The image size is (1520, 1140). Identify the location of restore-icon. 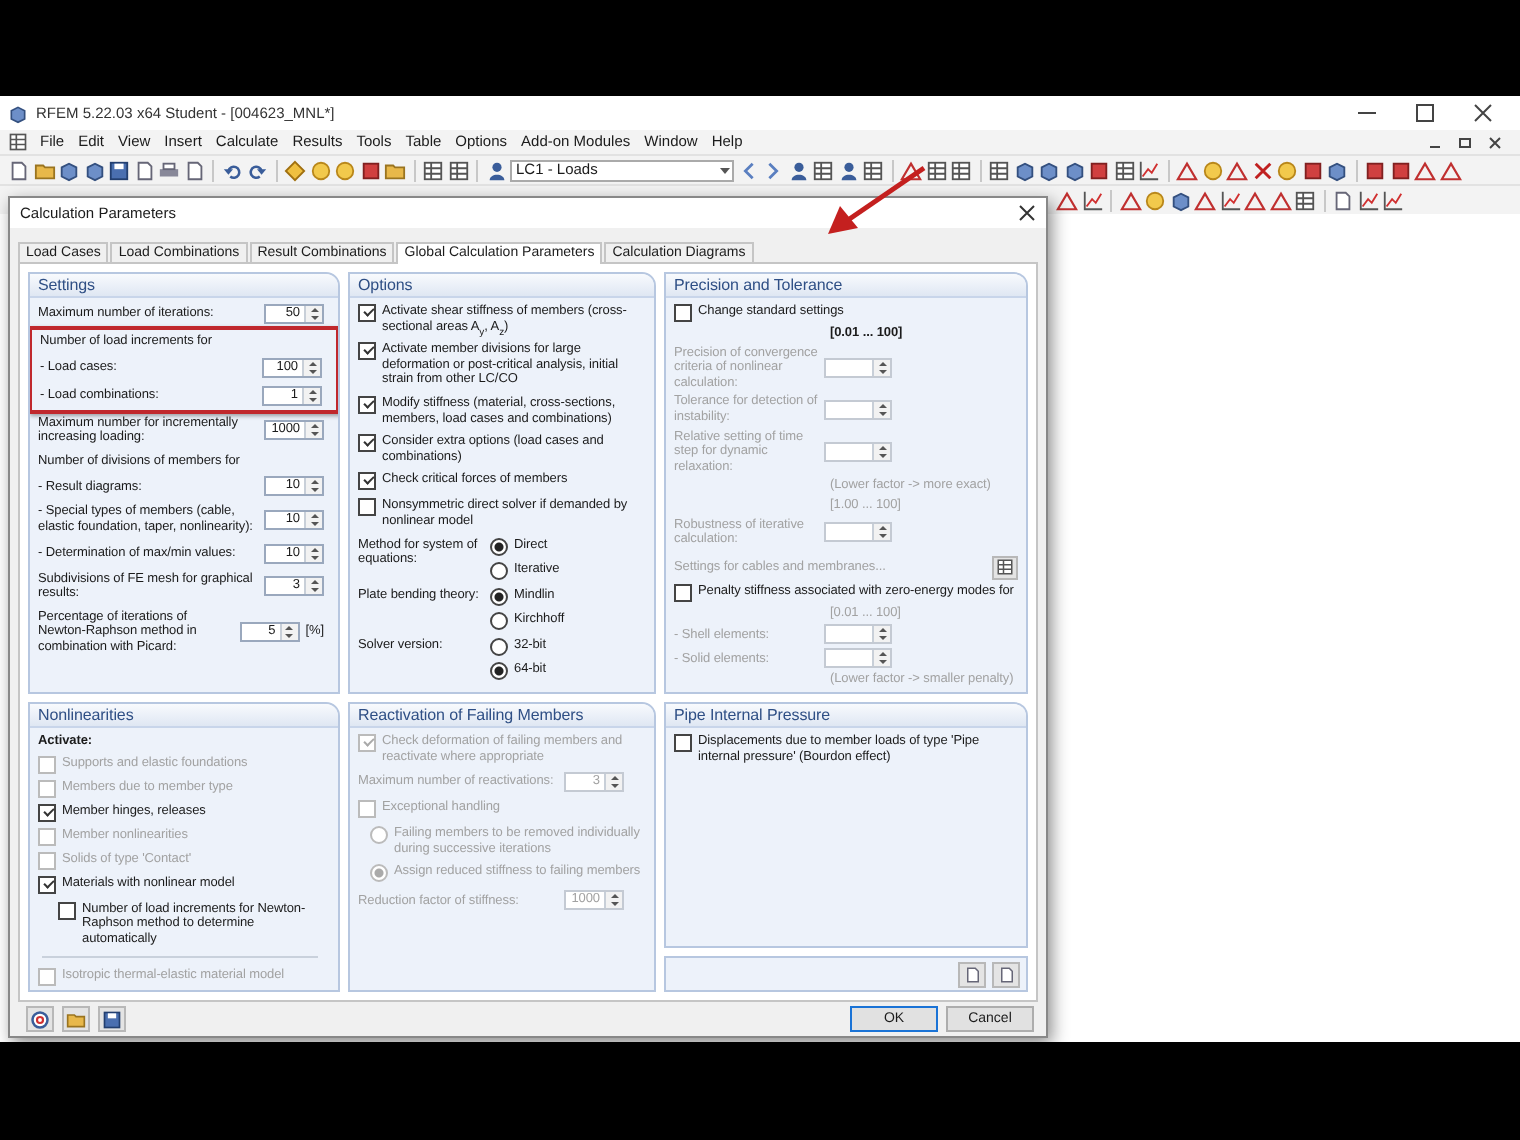
(1465, 142).